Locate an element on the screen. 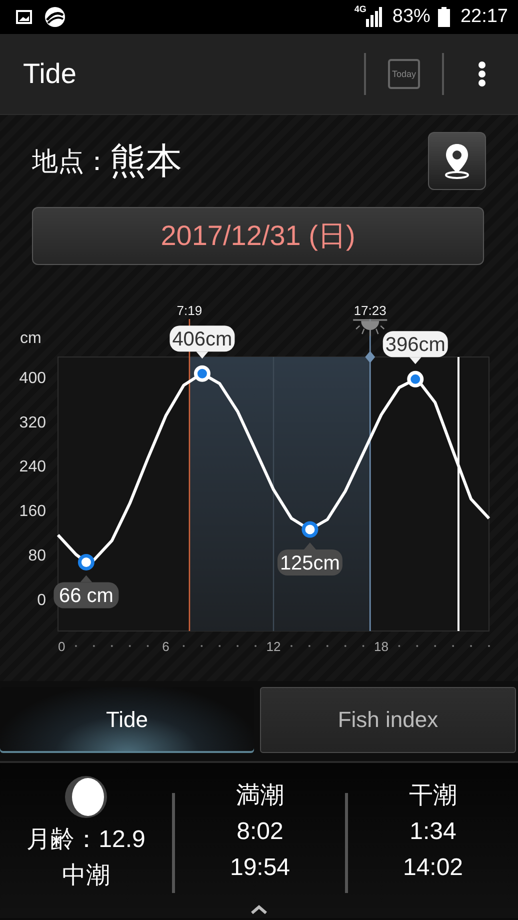 This screenshot has width=518, height=920. x-tick-label: 6 is located at coordinates (166, 646).